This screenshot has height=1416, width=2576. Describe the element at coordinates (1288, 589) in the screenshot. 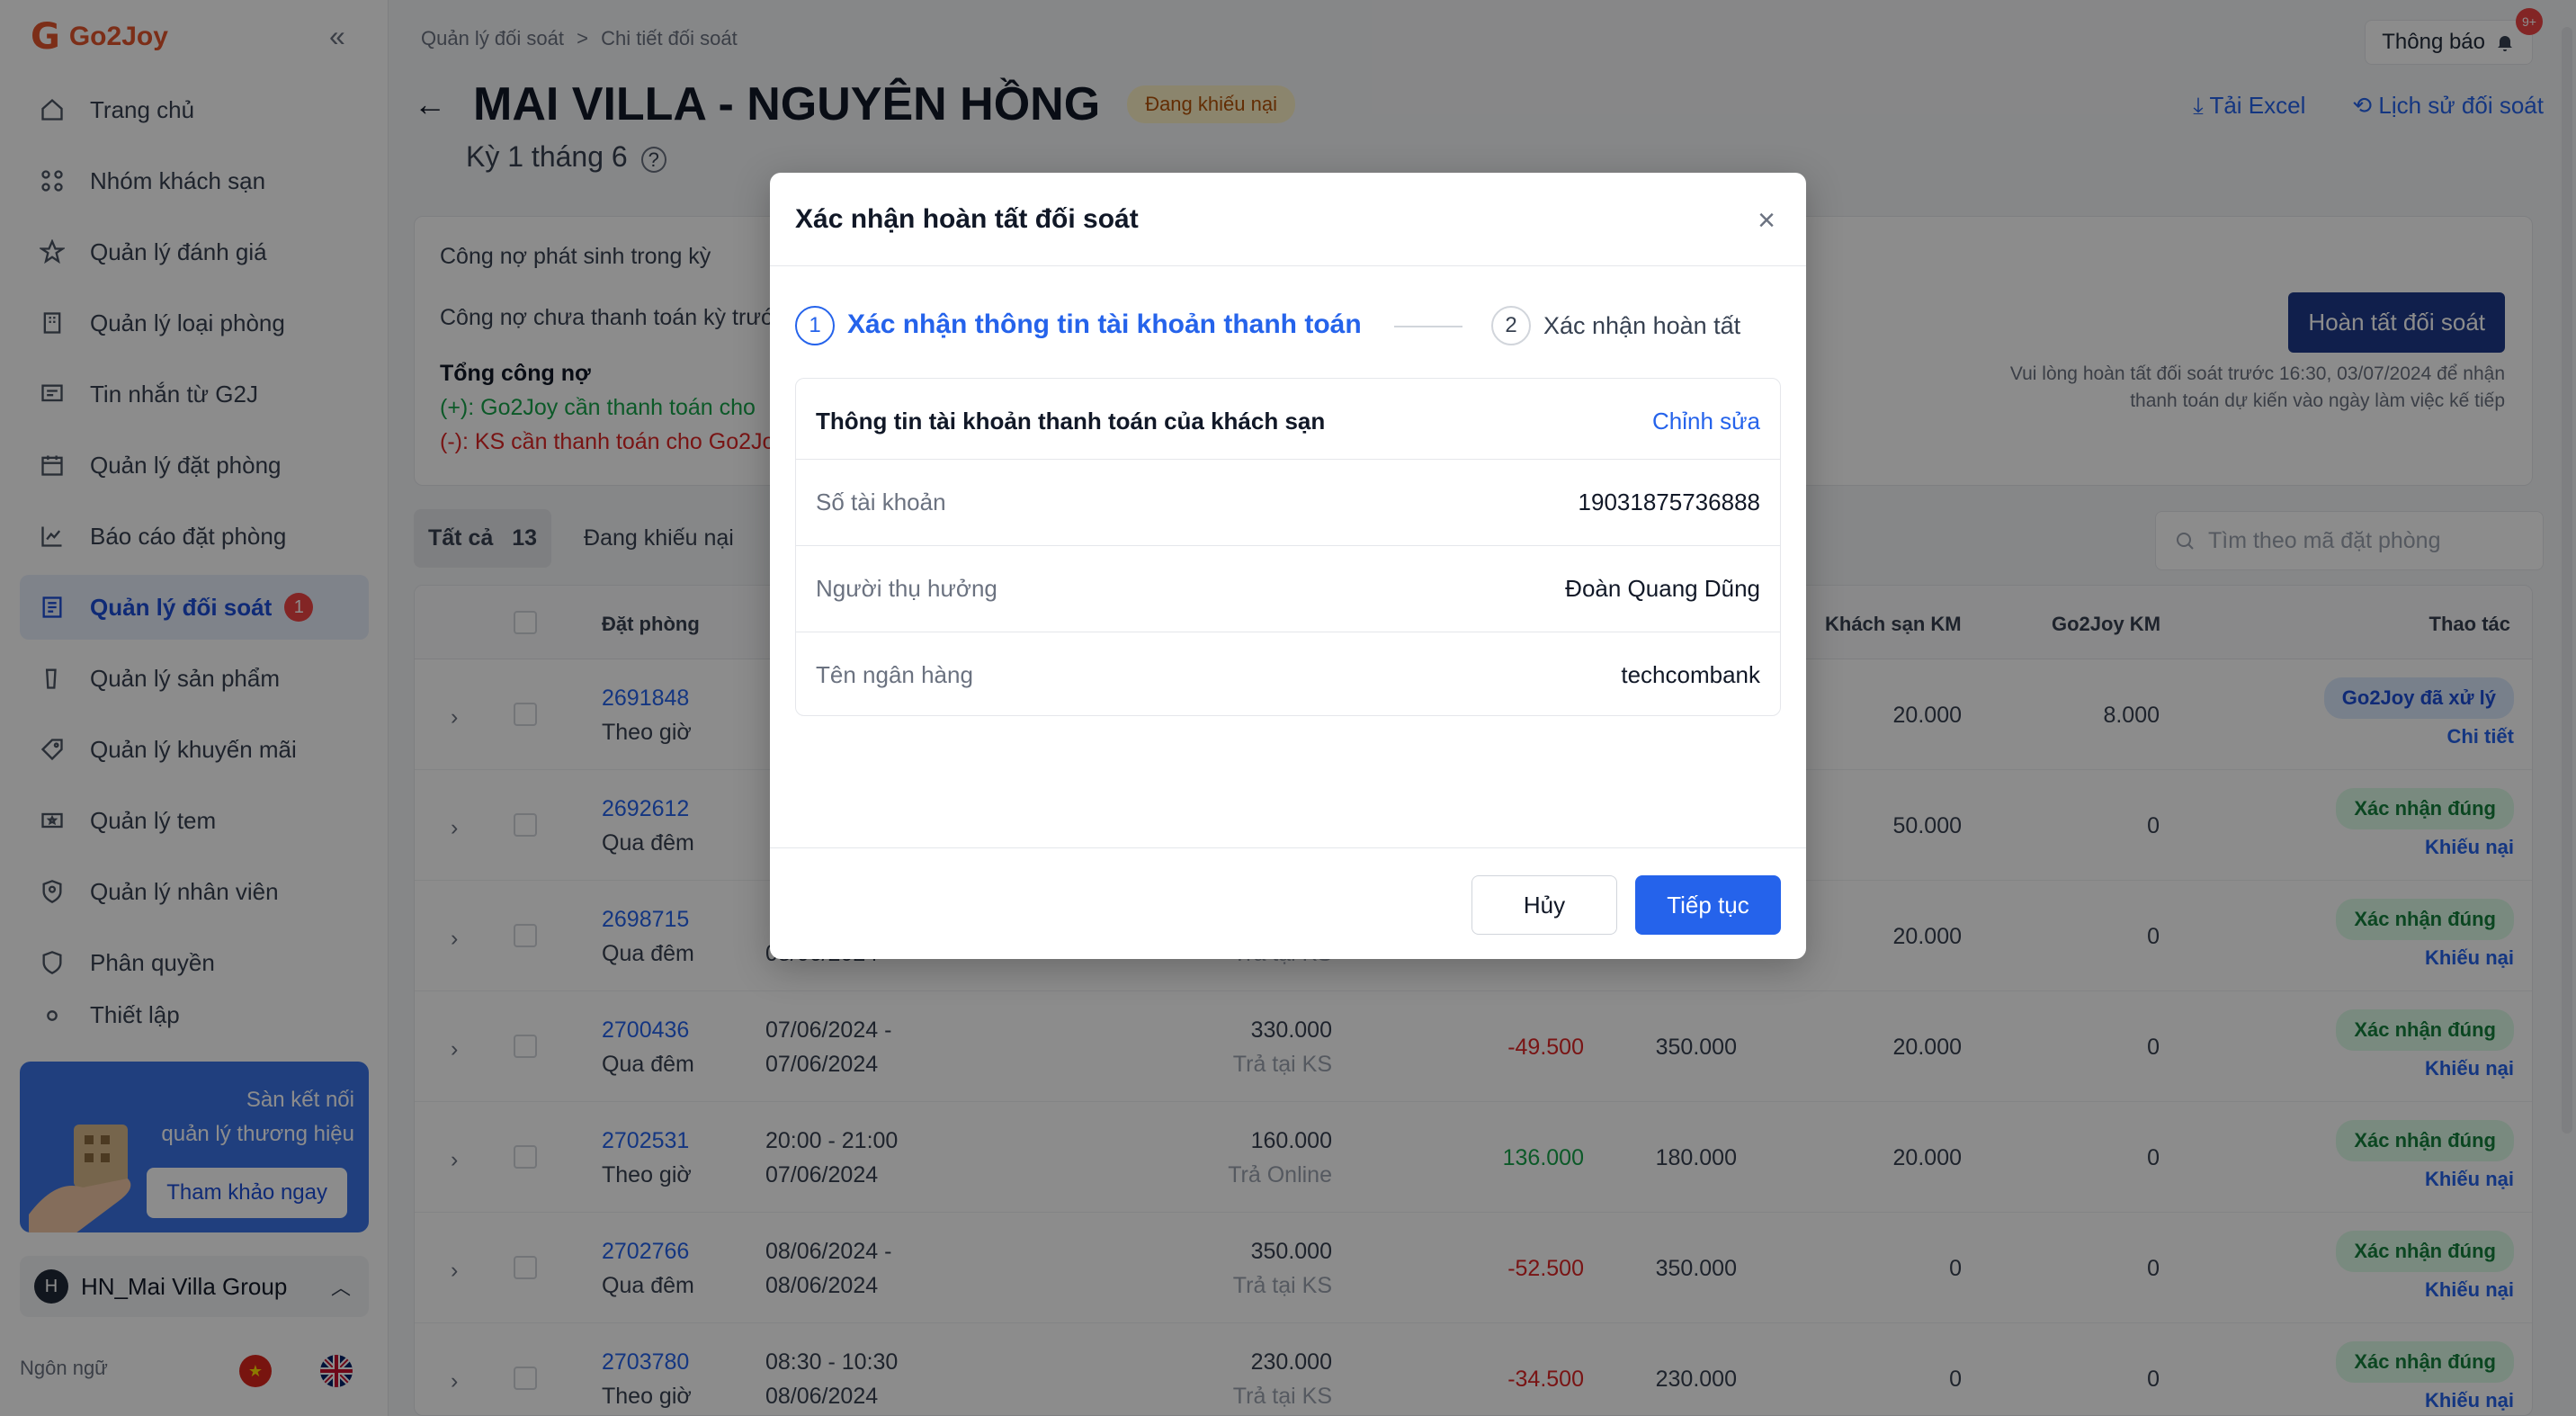

I see `beneficiary-row: Người thụ hưởng Đoàn Quang Dũng` at that location.